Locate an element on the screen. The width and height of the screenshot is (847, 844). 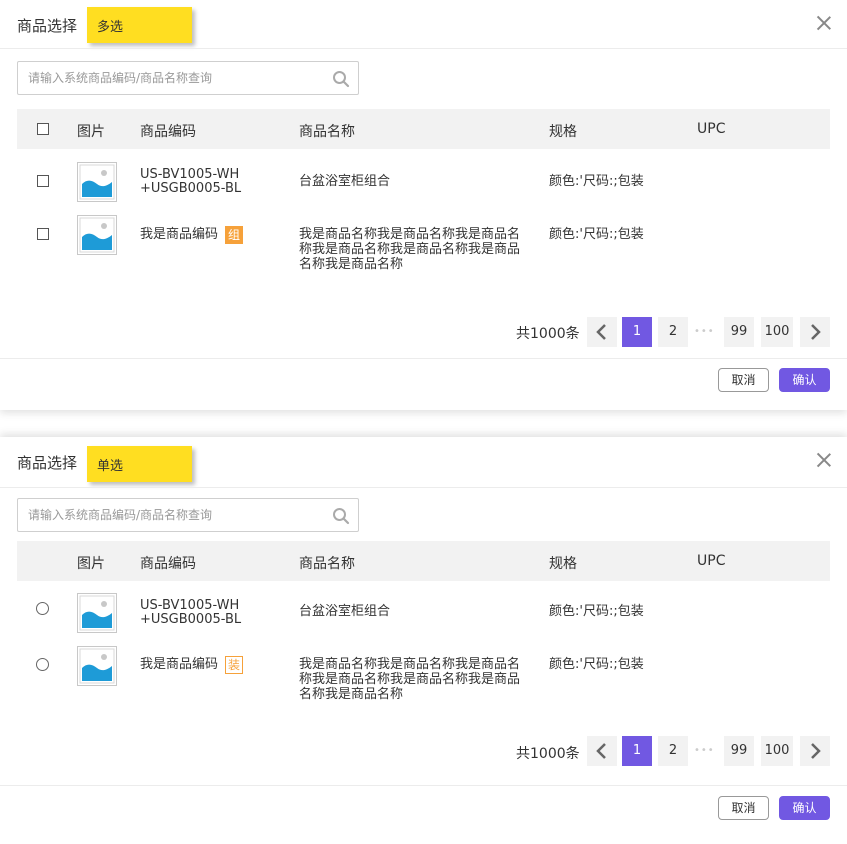
annotation-note-text: 多选 is located at coordinates (110, 27).